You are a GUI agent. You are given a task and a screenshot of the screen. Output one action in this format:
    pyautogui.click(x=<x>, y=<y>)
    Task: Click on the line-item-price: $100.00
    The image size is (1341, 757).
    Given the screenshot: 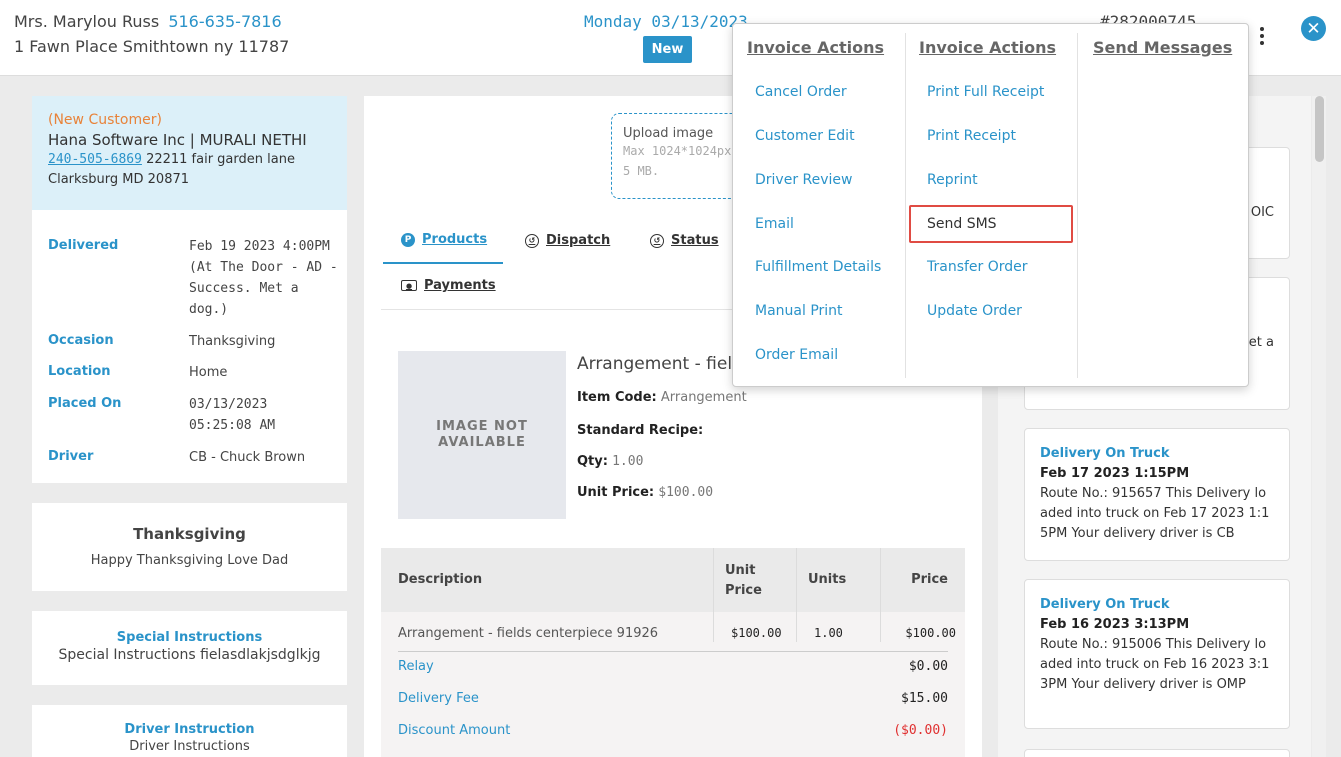 What is the action you would take?
    pyautogui.click(x=930, y=633)
    